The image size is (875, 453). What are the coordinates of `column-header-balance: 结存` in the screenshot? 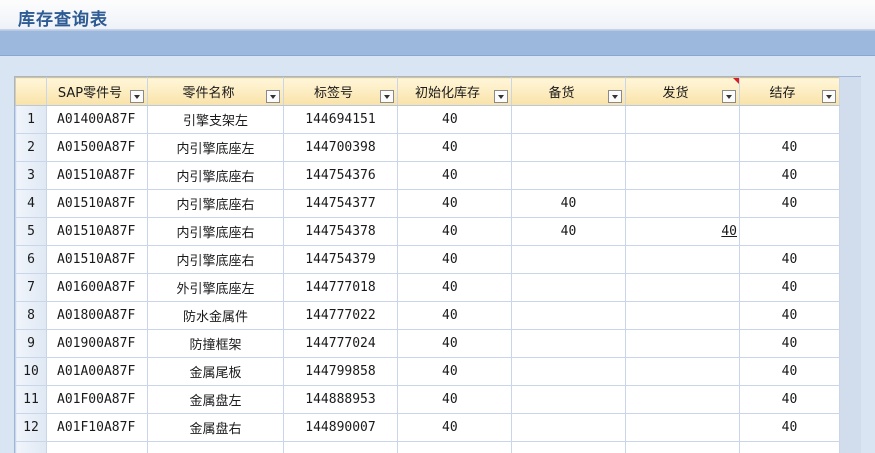 It's located at (789, 91).